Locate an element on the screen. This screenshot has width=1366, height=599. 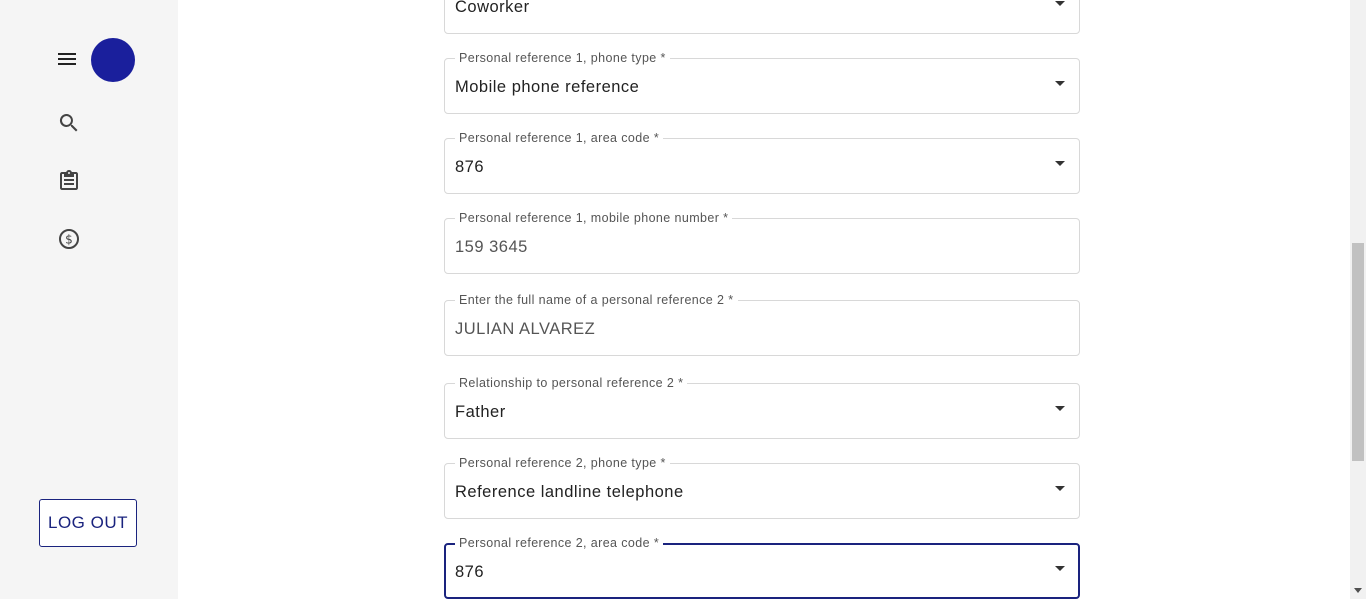
field-value: JULIAN ALVAREZ is located at coordinates (525, 329).